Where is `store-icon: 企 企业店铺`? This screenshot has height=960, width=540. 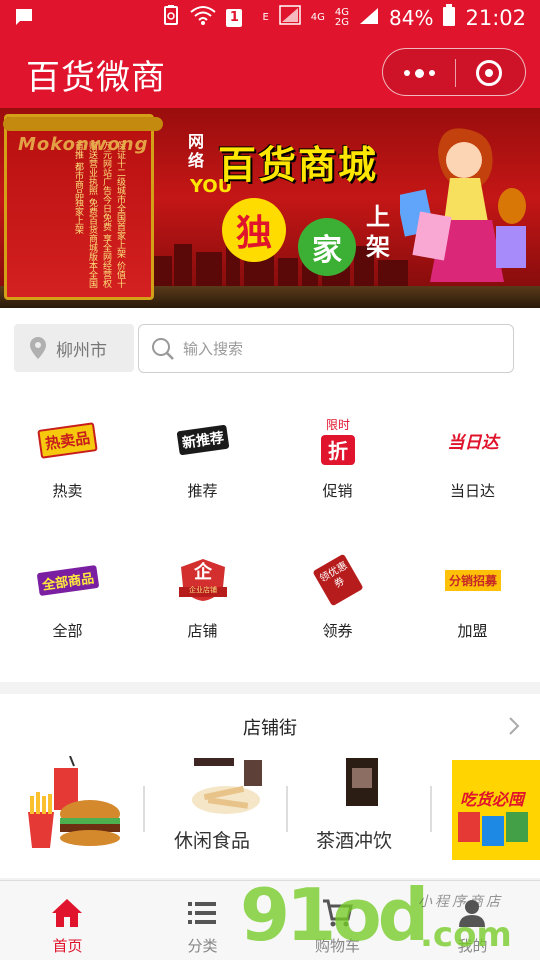 store-icon: 企 企业店铺 is located at coordinates (203, 580).